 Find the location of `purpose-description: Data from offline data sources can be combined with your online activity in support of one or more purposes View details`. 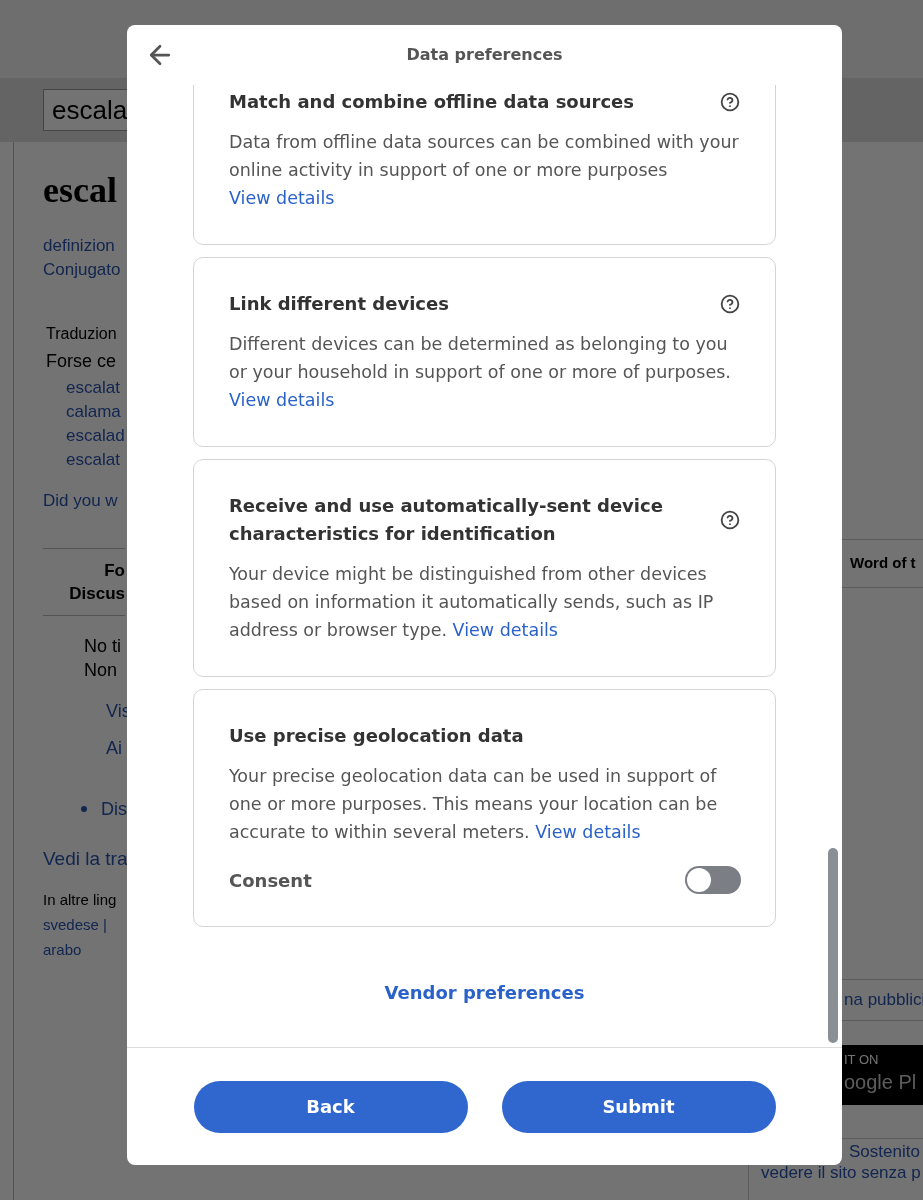

purpose-description: Data from offline data sources can be combined with your online activity in support of one or more purposes View details is located at coordinates (484, 170).